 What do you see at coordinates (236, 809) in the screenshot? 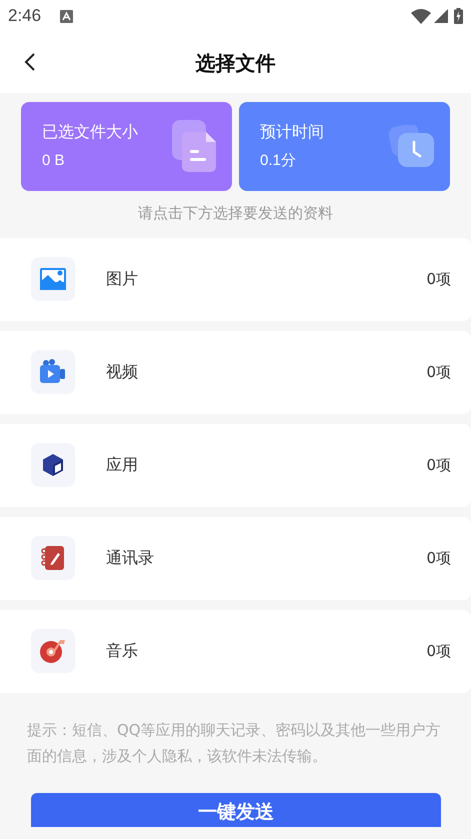
I see `send-button: 一键发送` at bounding box center [236, 809].